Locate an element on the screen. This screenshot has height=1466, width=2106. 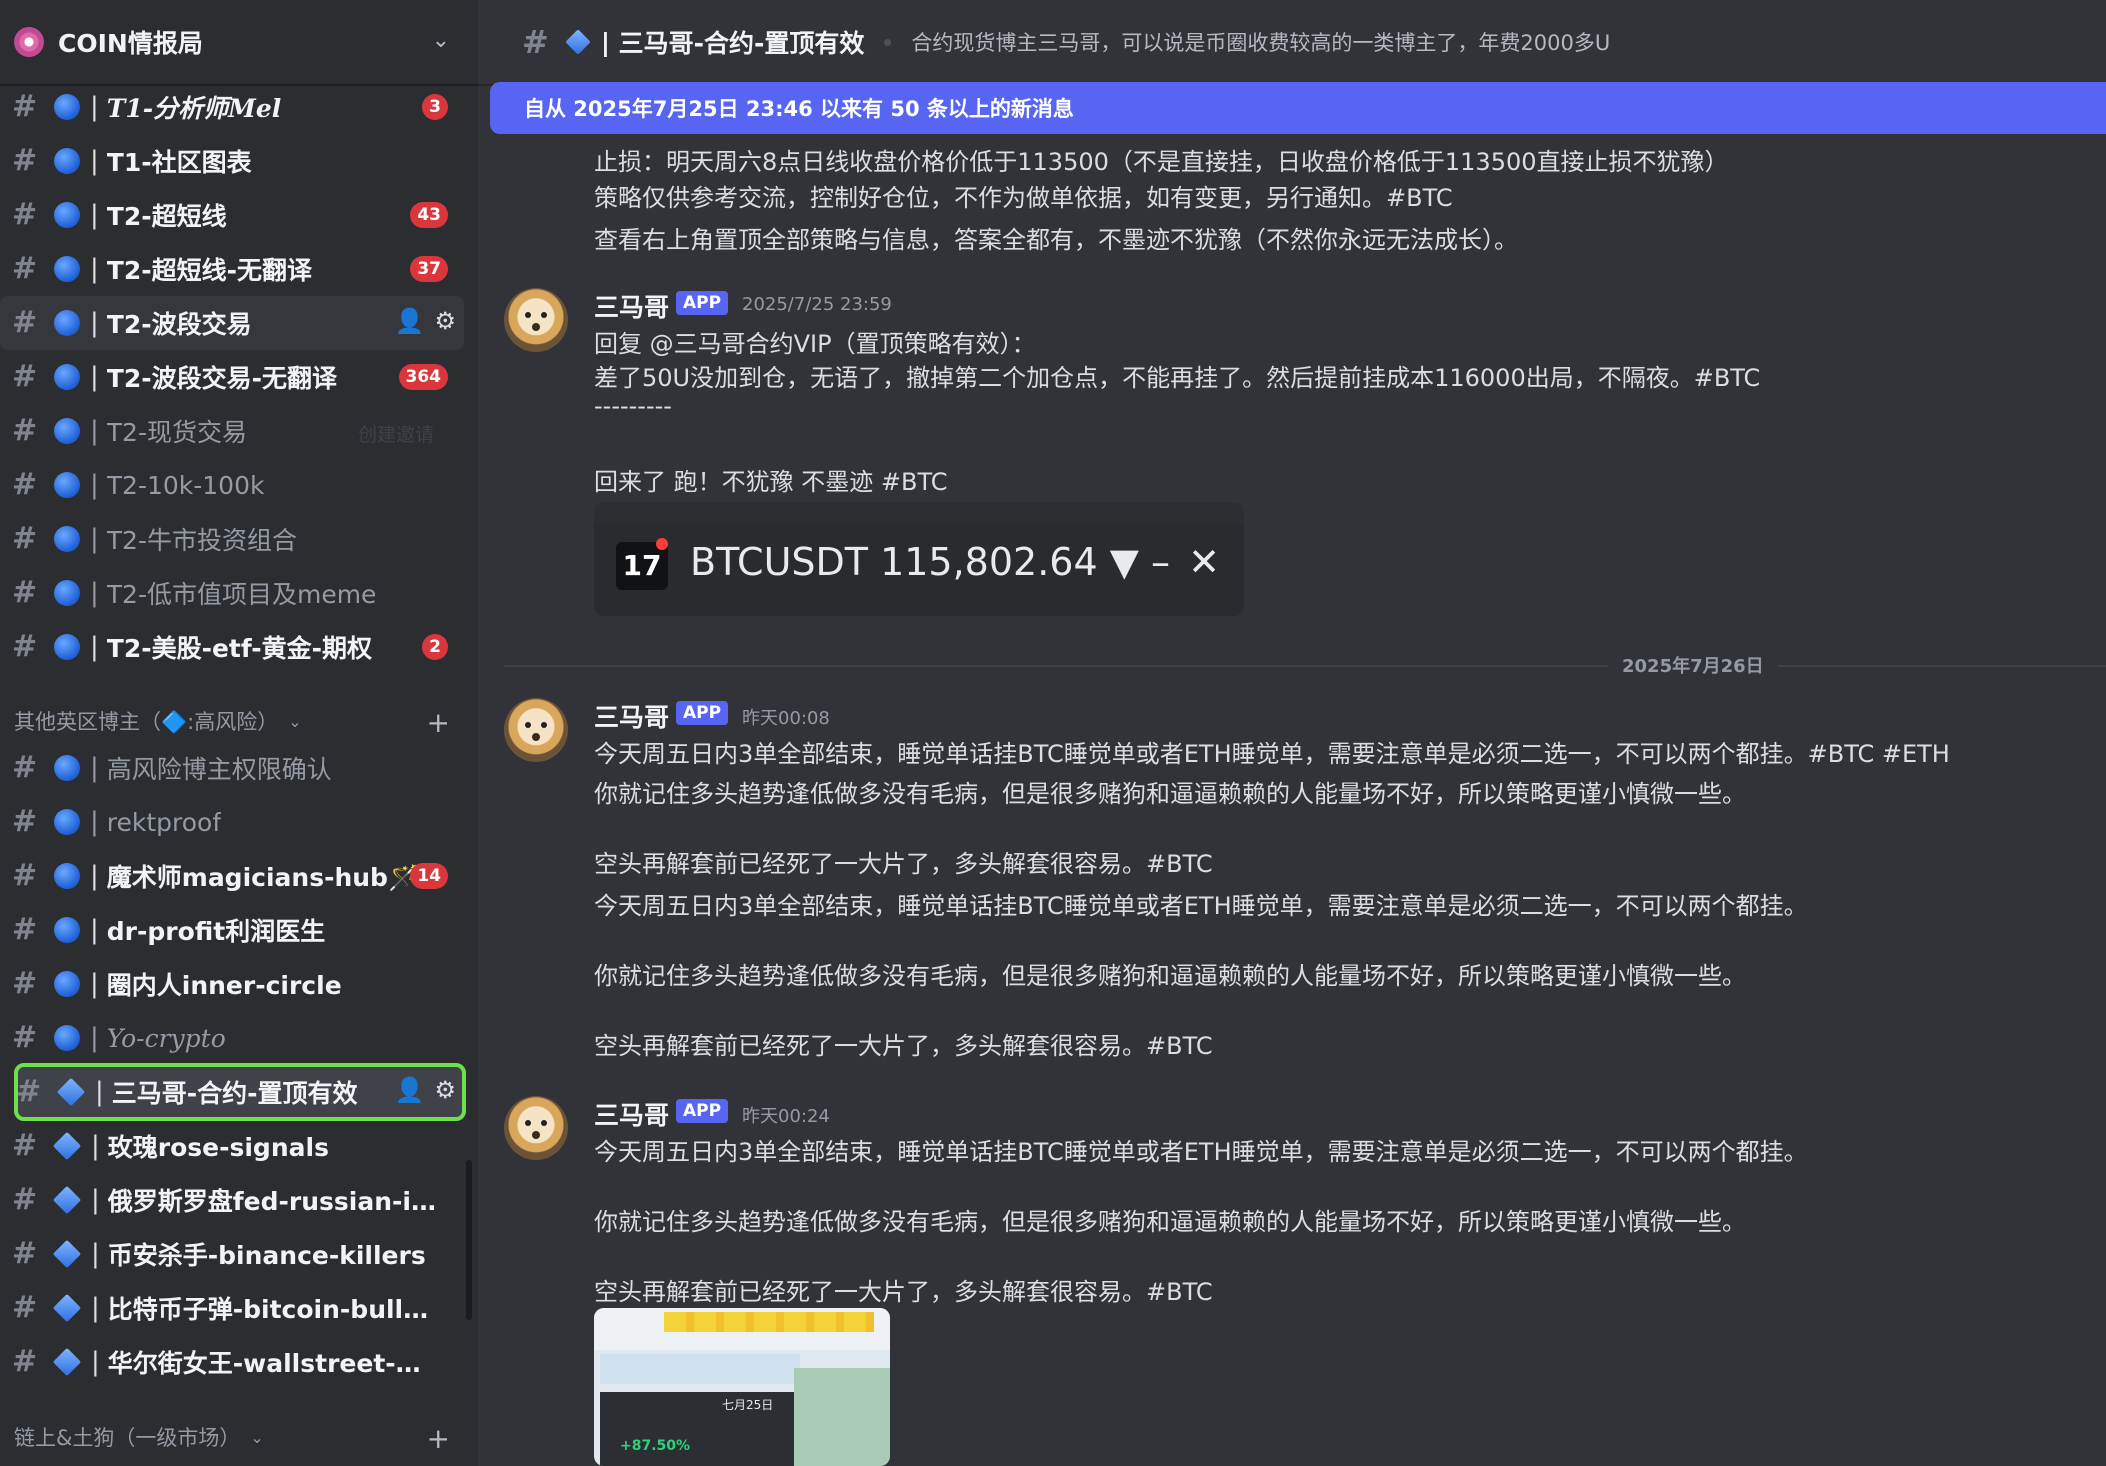
channel-item: # | 华尔街女王-wallstreet-queen is located at coordinates (232, 1362).